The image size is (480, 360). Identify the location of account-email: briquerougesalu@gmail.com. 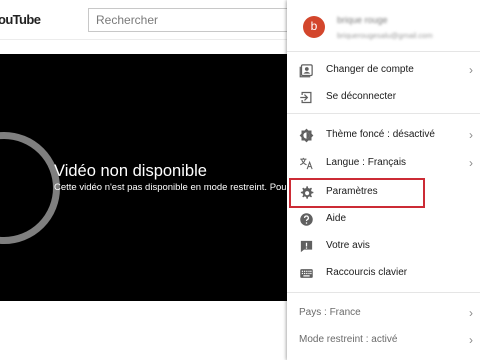
(385, 35).